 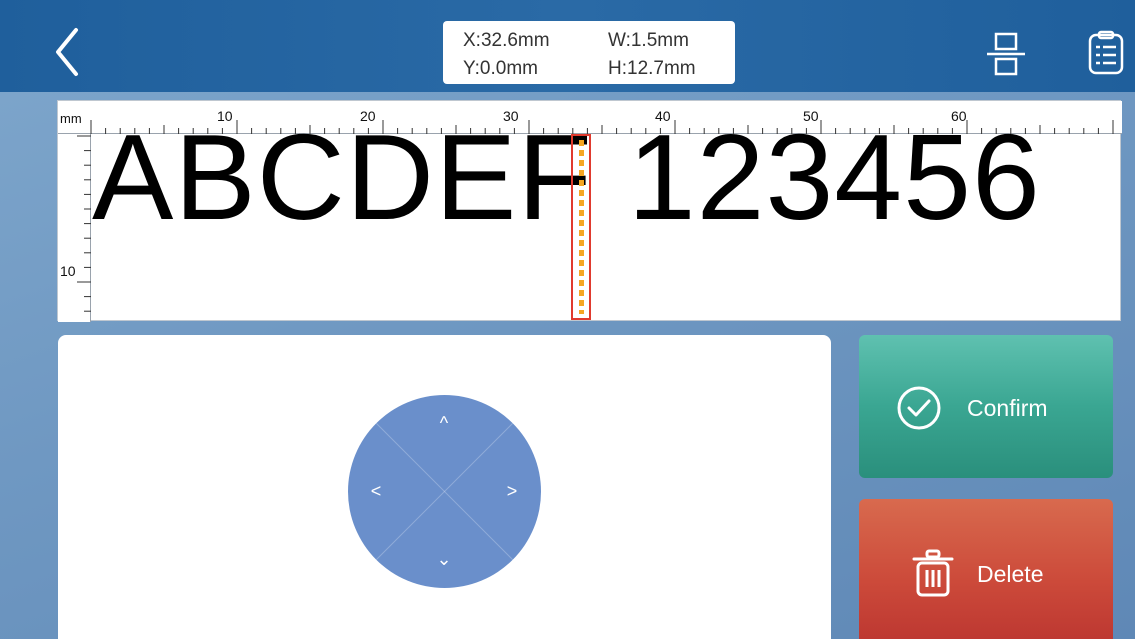 I want to click on check-circle-icon, so click(x=919, y=408).